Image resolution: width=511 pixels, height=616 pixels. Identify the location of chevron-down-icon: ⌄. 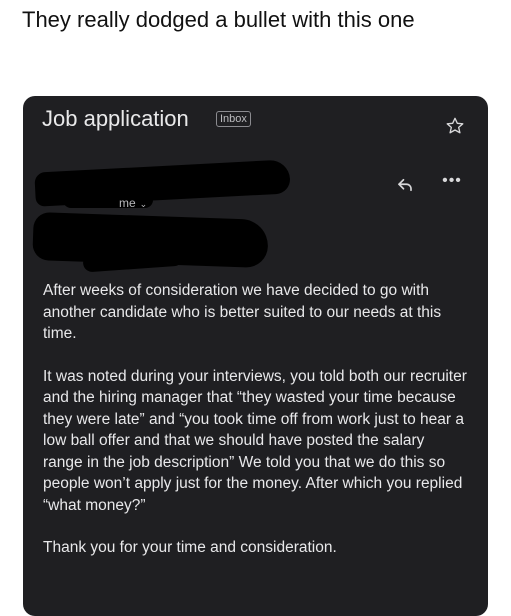
(143, 204).